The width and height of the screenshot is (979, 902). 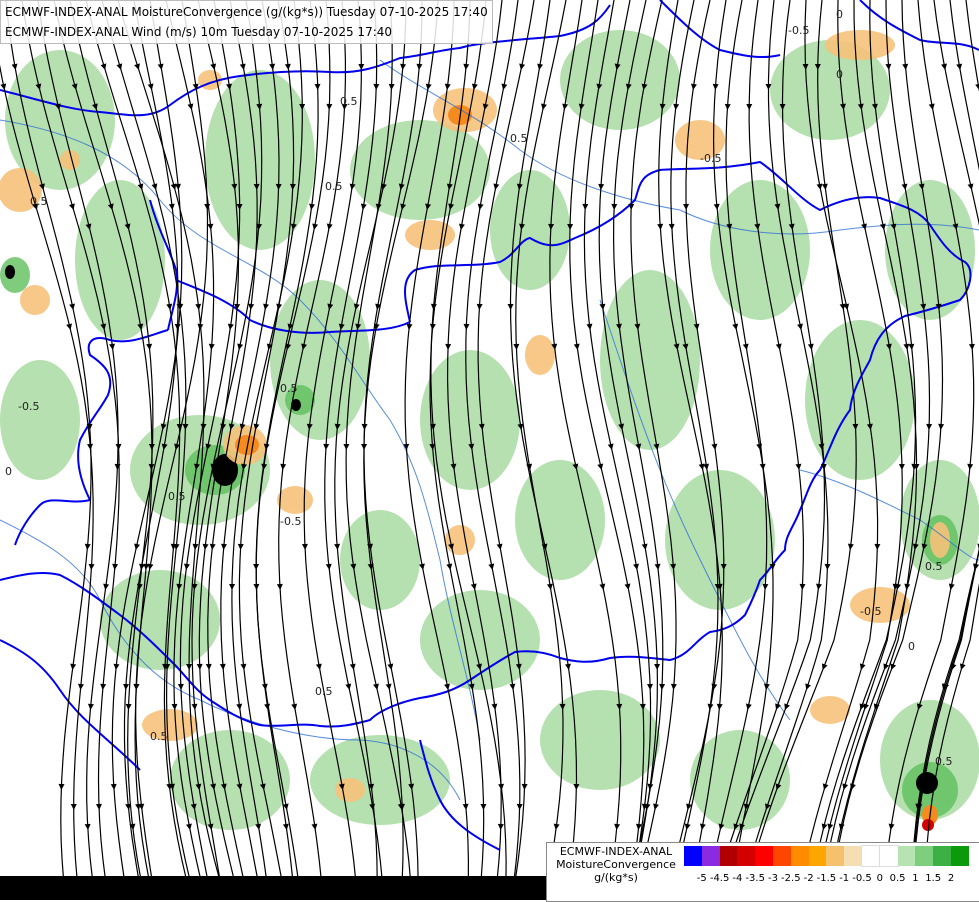 I want to click on legend-tick-label: 1.5, so click(x=933, y=878).